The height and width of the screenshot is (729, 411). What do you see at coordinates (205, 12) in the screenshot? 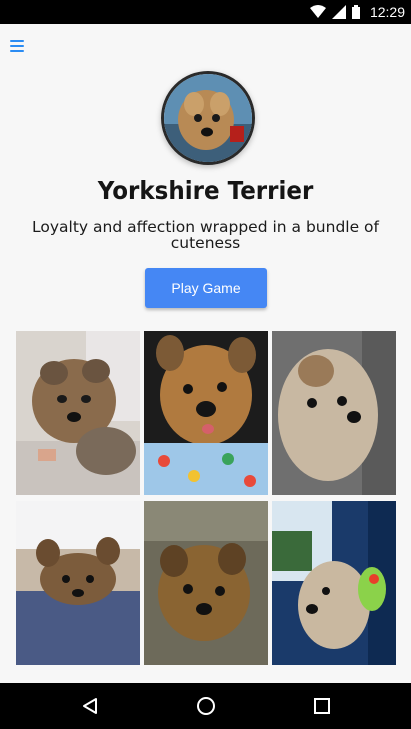
I see `status-bar: 12:29` at bounding box center [205, 12].